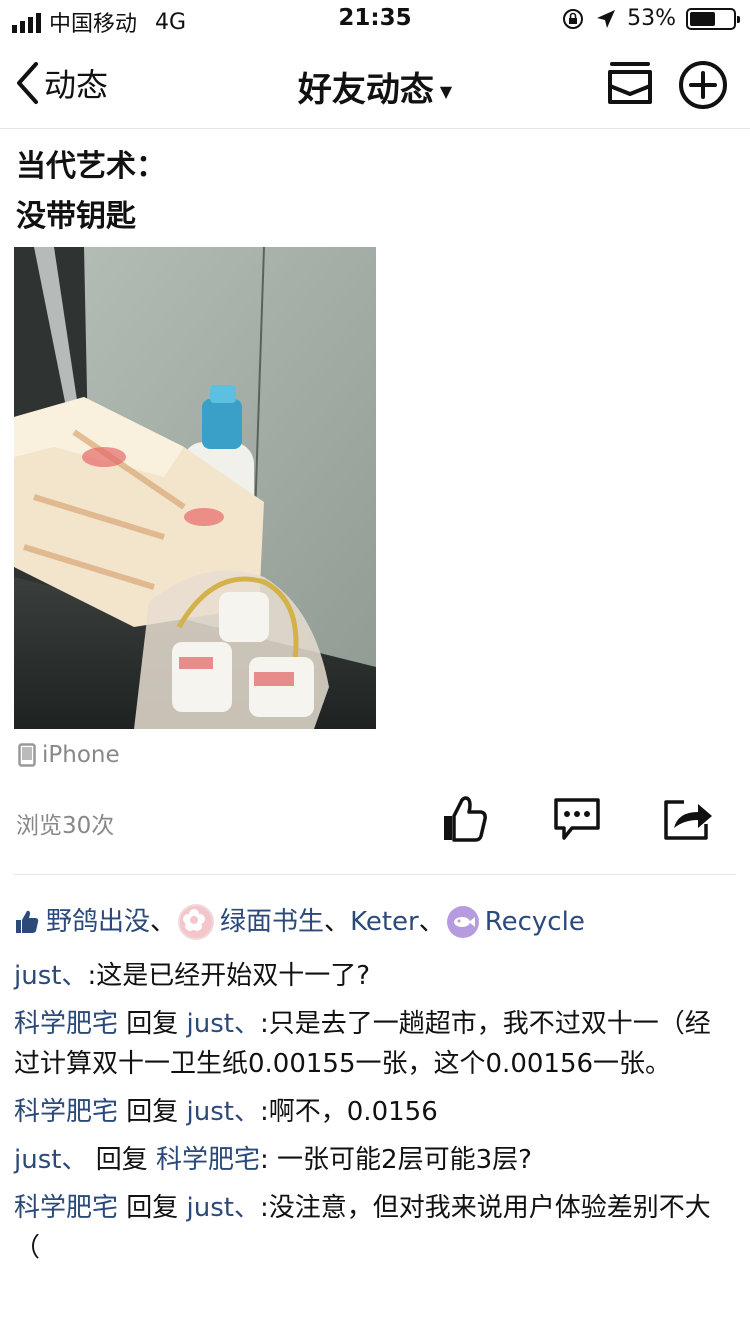  Describe the element at coordinates (27, 921) in the screenshot. I see `thumb-up-icon` at that location.